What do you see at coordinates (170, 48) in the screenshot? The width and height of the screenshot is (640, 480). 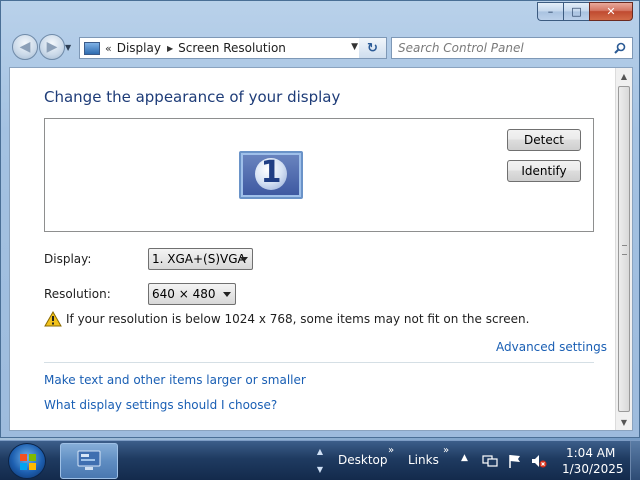 I see `breadcrumb-arrow-icon: ▶` at bounding box center [170, 48].